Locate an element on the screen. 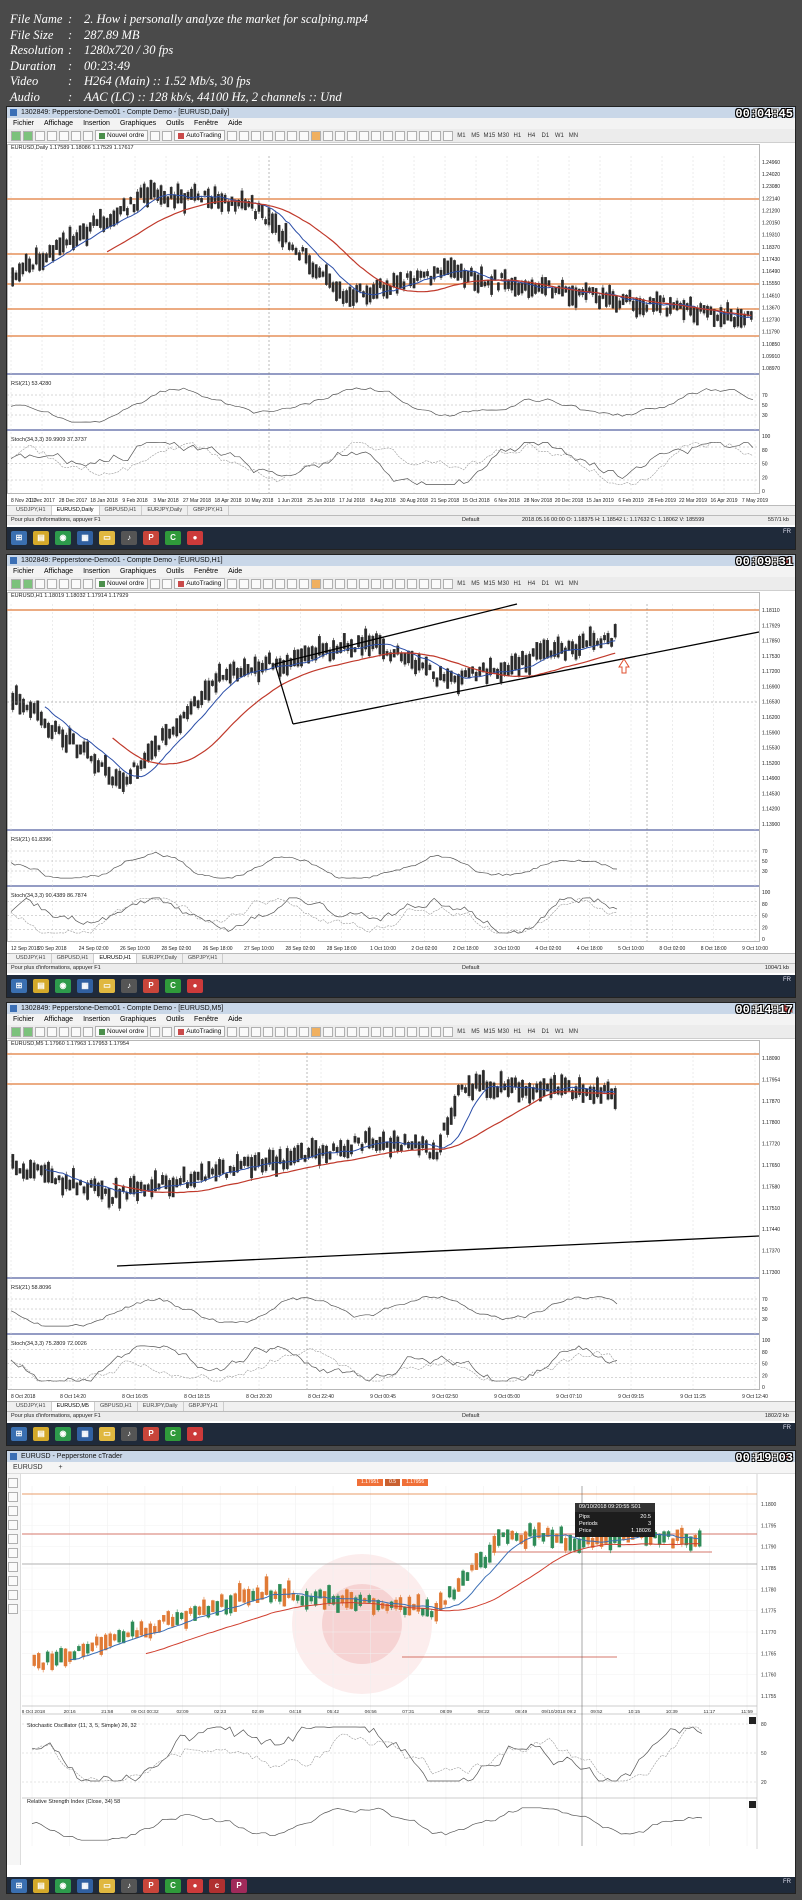 This screenshot has width=802, height=1900. tile-icon is located at coordinates (292, 1031).